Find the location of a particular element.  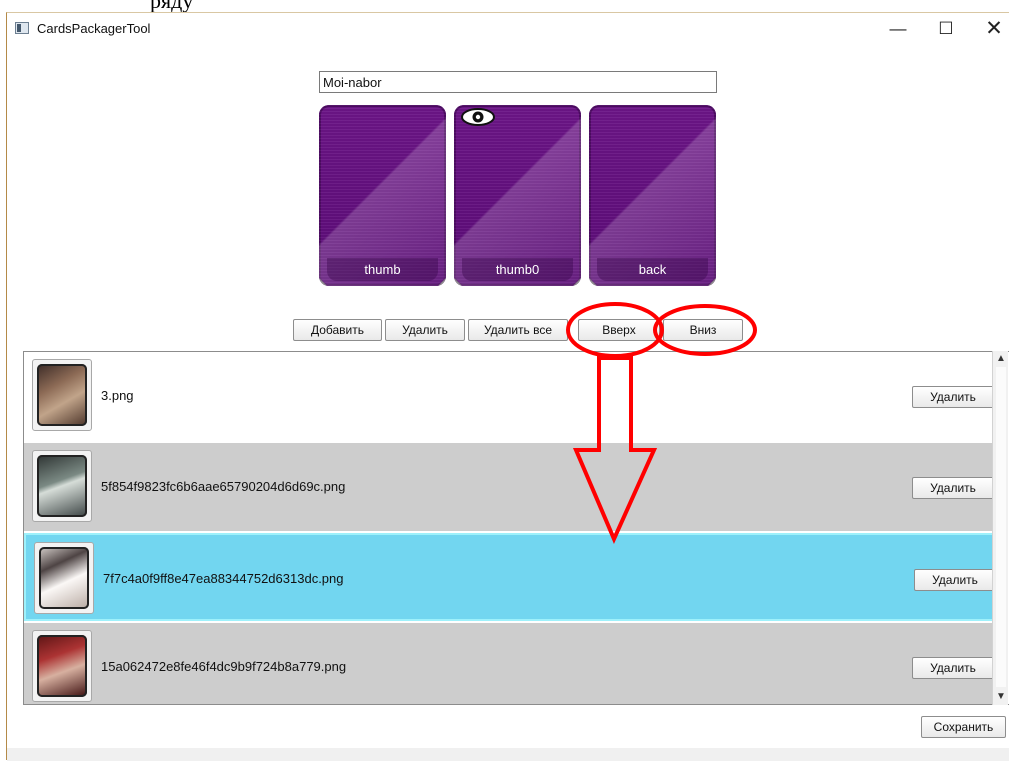

card-label-thumb: thumb is located at coordinates (382, 269).